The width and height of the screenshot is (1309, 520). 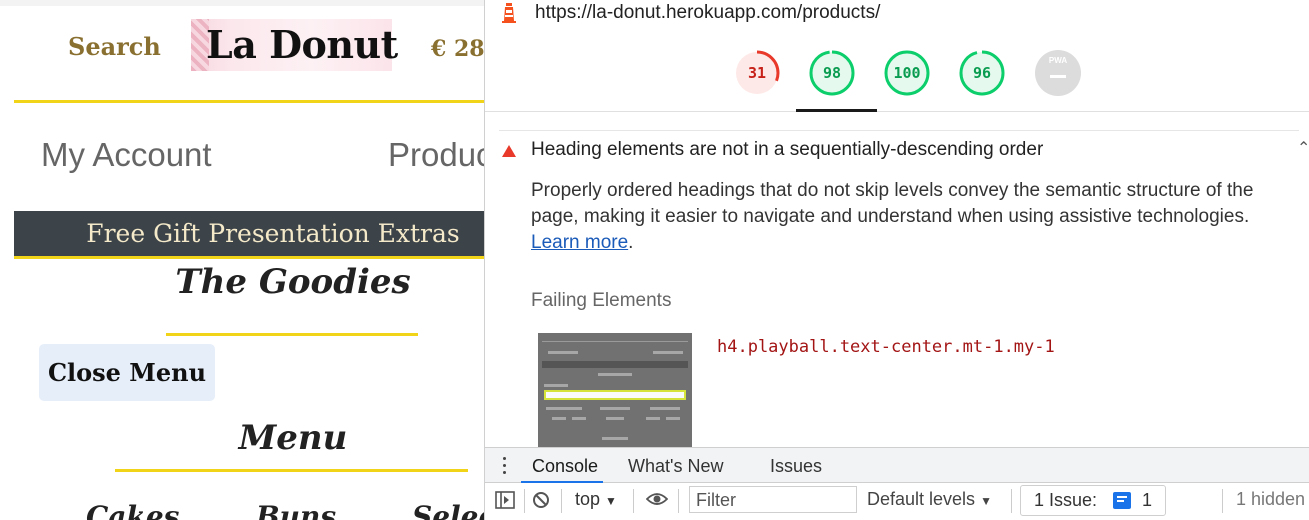 What do you see at coordinates (899, 122) in the screenshot?
I see `previous-audit-row` at bounding box center [899, 122].